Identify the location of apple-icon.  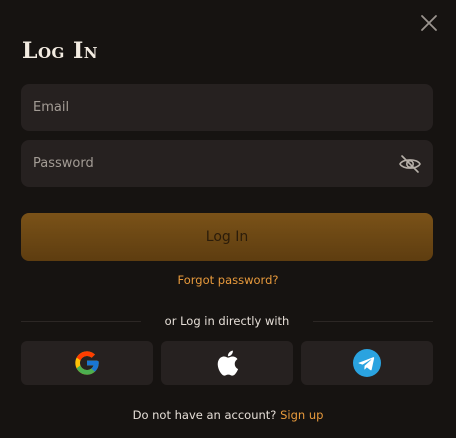
(228, 363).